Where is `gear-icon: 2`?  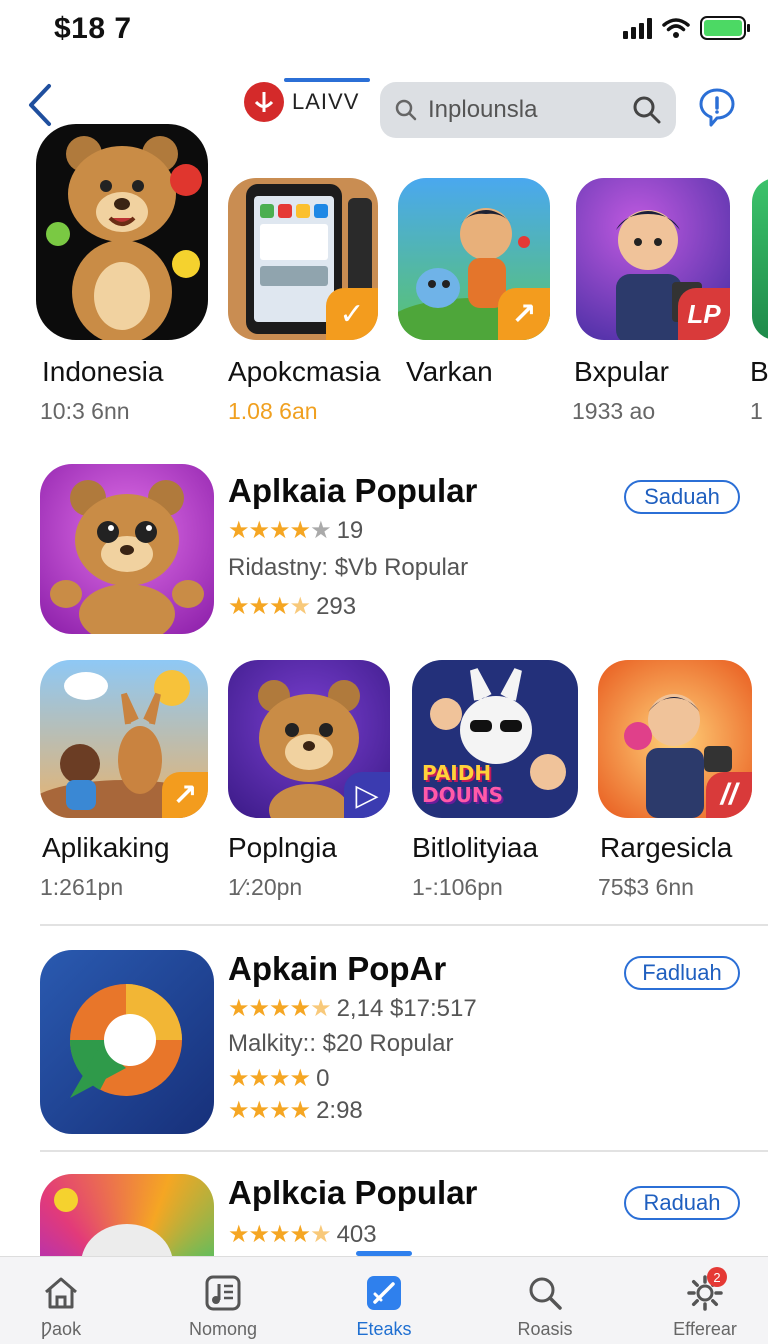
gear-icon: 2 is located at coordinates (706, 1290).